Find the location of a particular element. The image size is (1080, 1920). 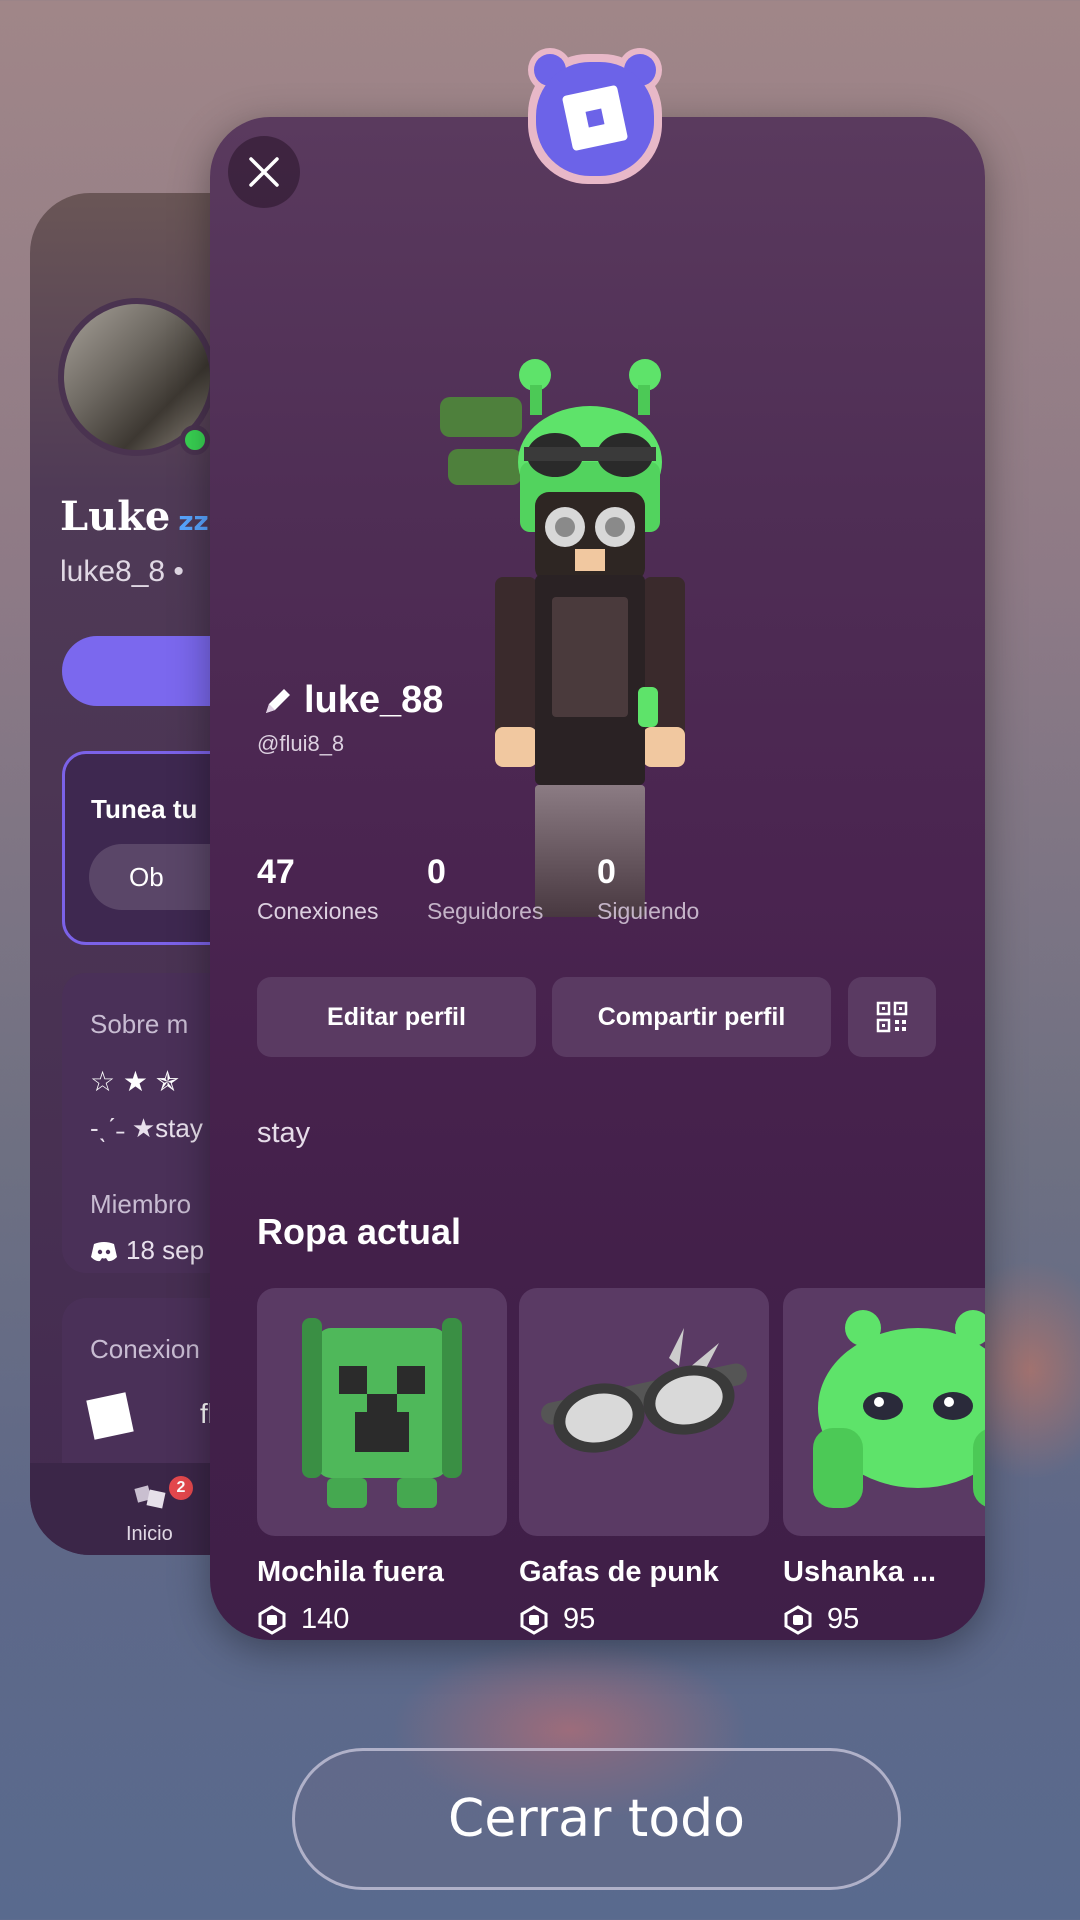

member-label: Miembro is located at coordinates (141, 1204).